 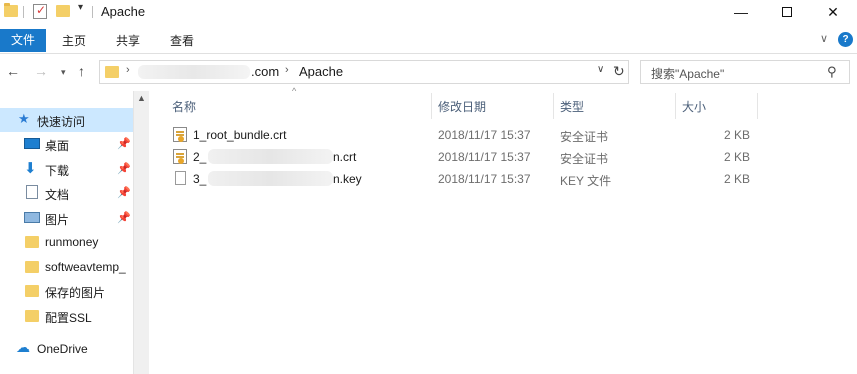 I want to click on sidebar-item-label: 保存的图片, so click(x=75, y=293).